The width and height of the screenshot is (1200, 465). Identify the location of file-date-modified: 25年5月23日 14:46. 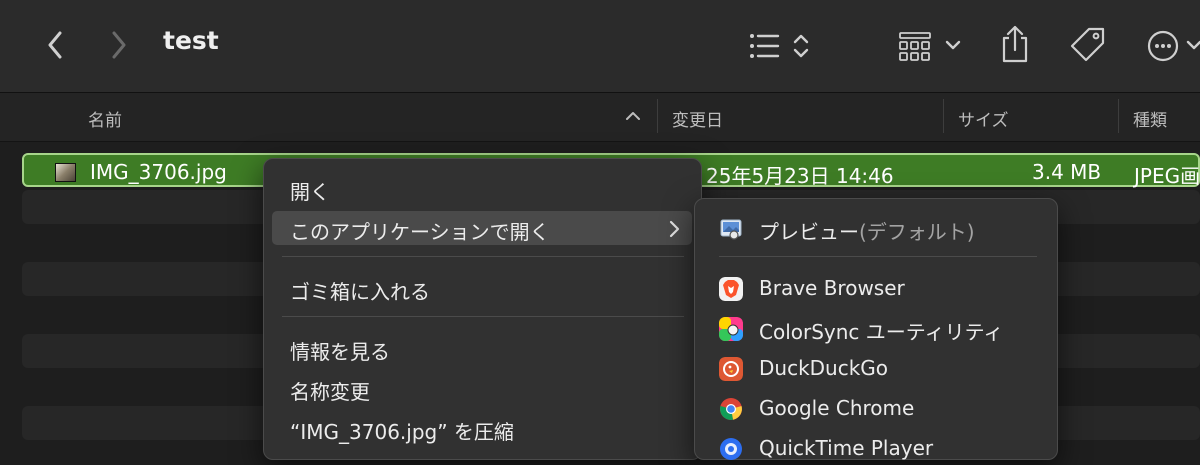
(800, 176).